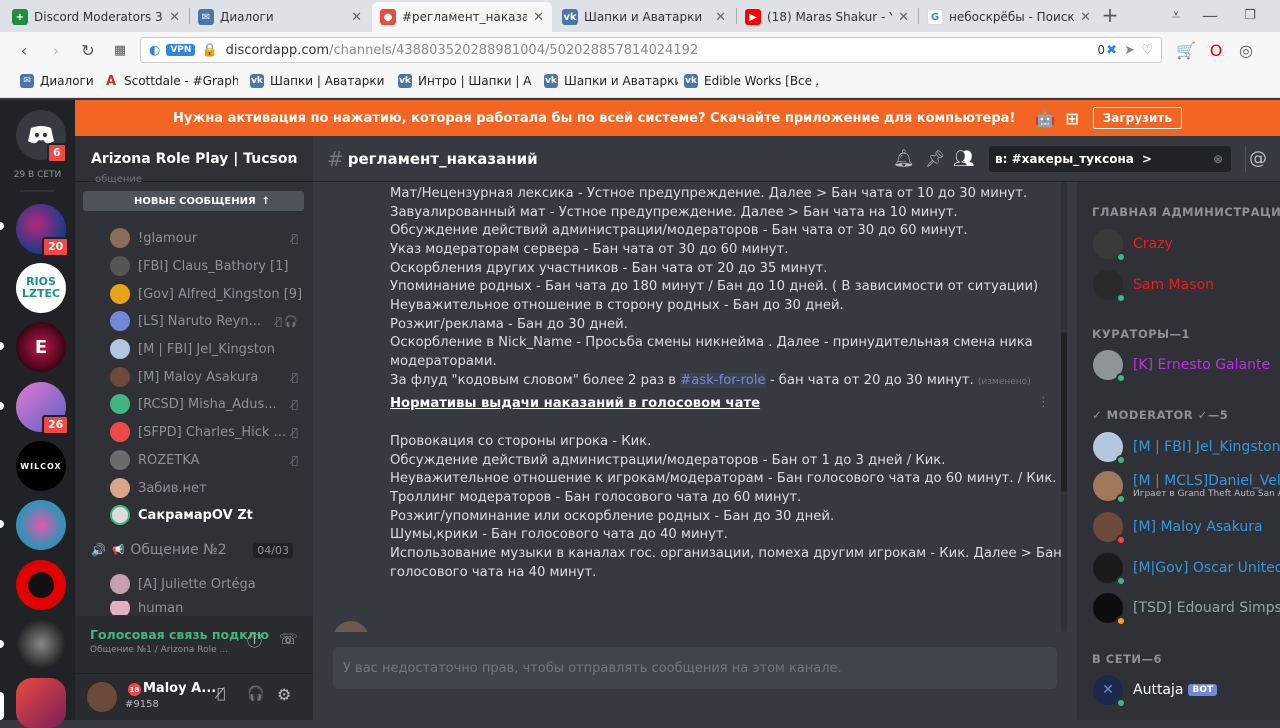 This screenshot has height=728, width=1280. What do you see at coordinates (24, 50) in the screenshot?
I see `back-button: ‹` at bounding box center [24, 50].